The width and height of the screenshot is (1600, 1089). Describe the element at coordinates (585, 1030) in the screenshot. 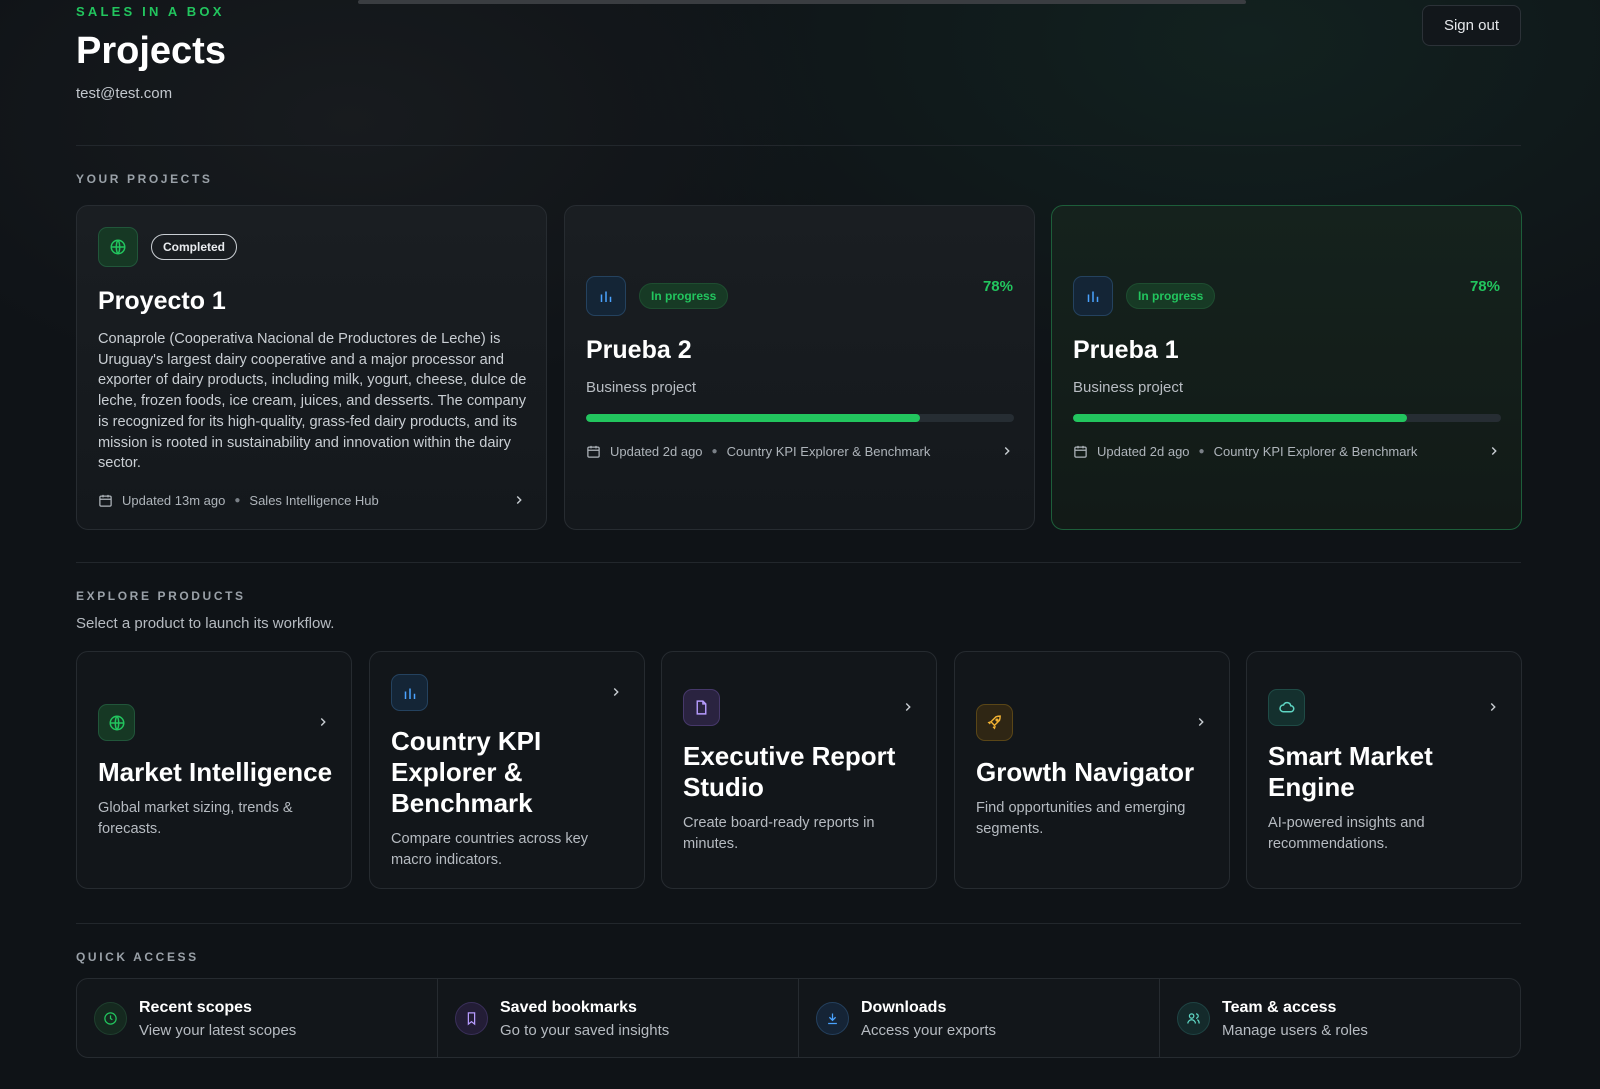

I see `quick-item-subtitle: Go to your saved insights` at that location.